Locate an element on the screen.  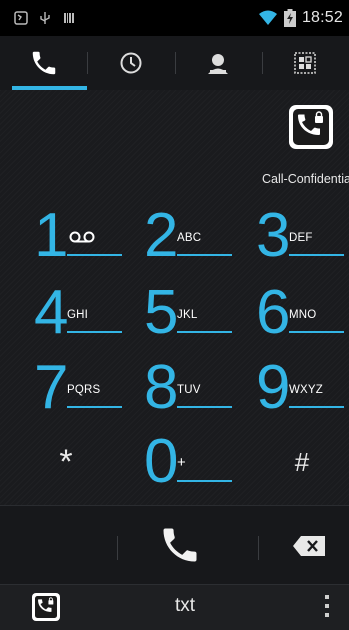
dialpad-key-0: 0 + is located at coordinates (177, 461).